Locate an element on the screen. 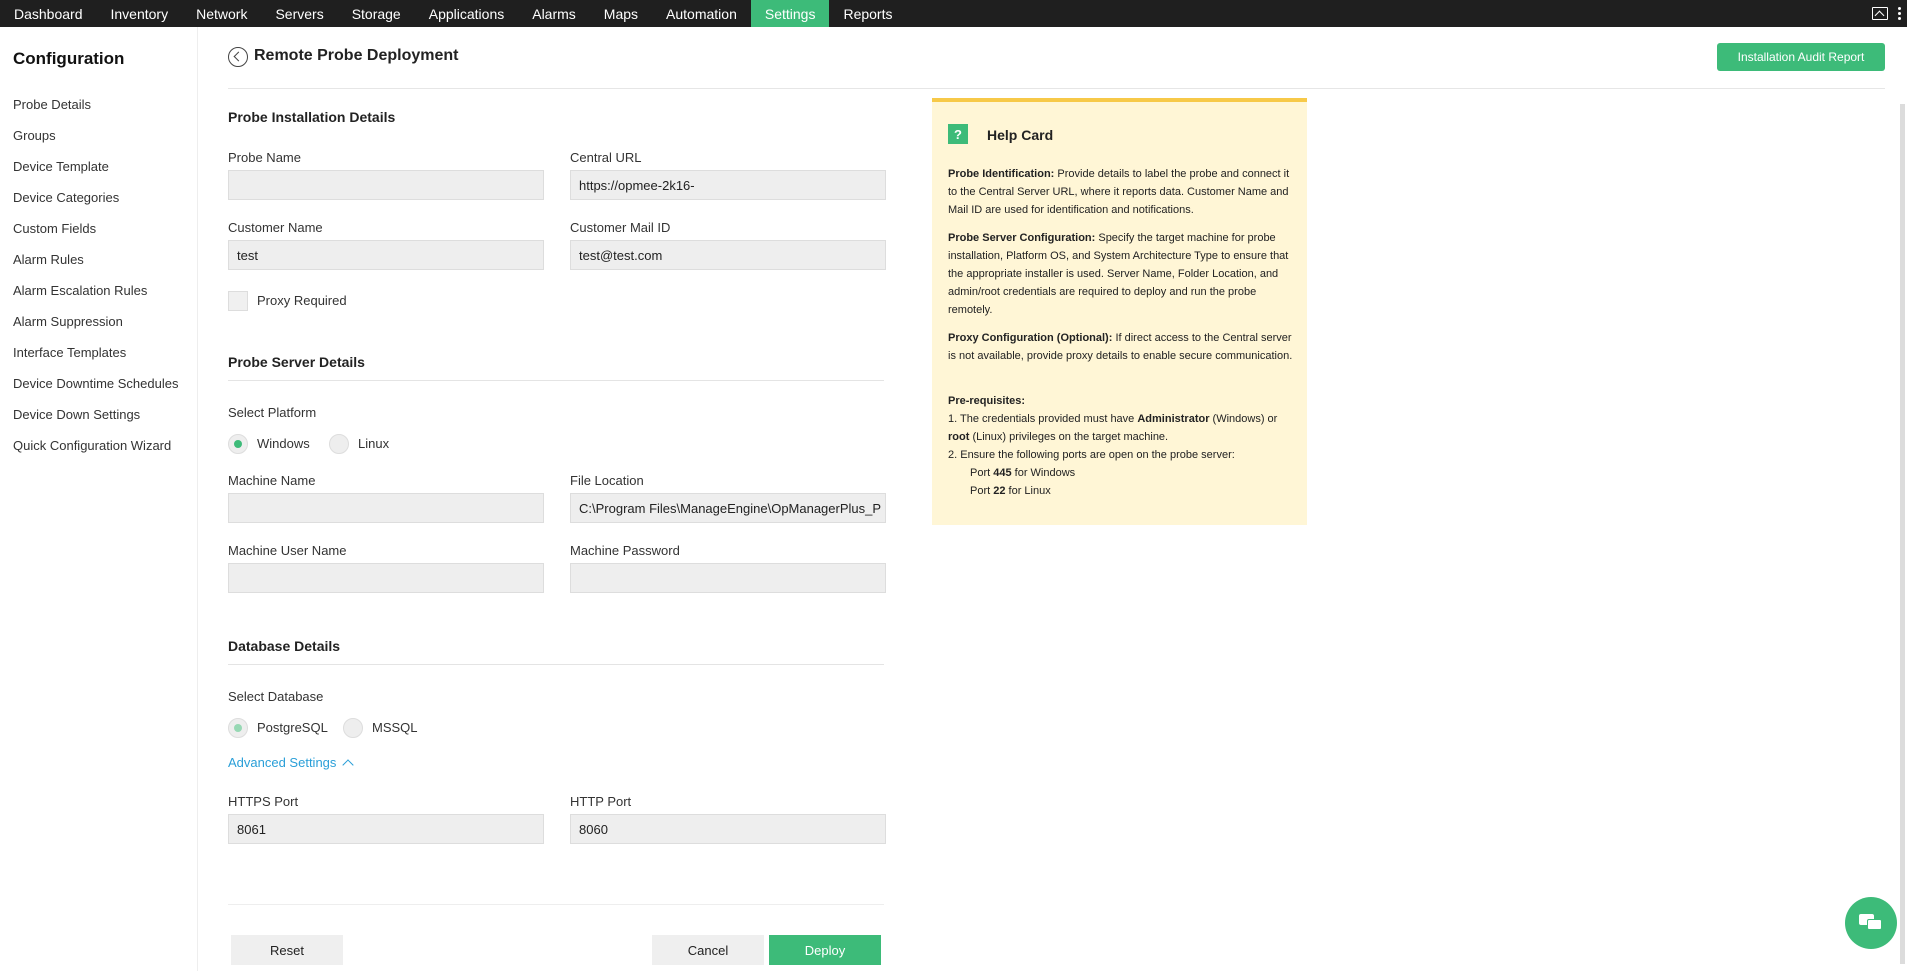  chevron-up-icon is located at coordinates (348, 765).